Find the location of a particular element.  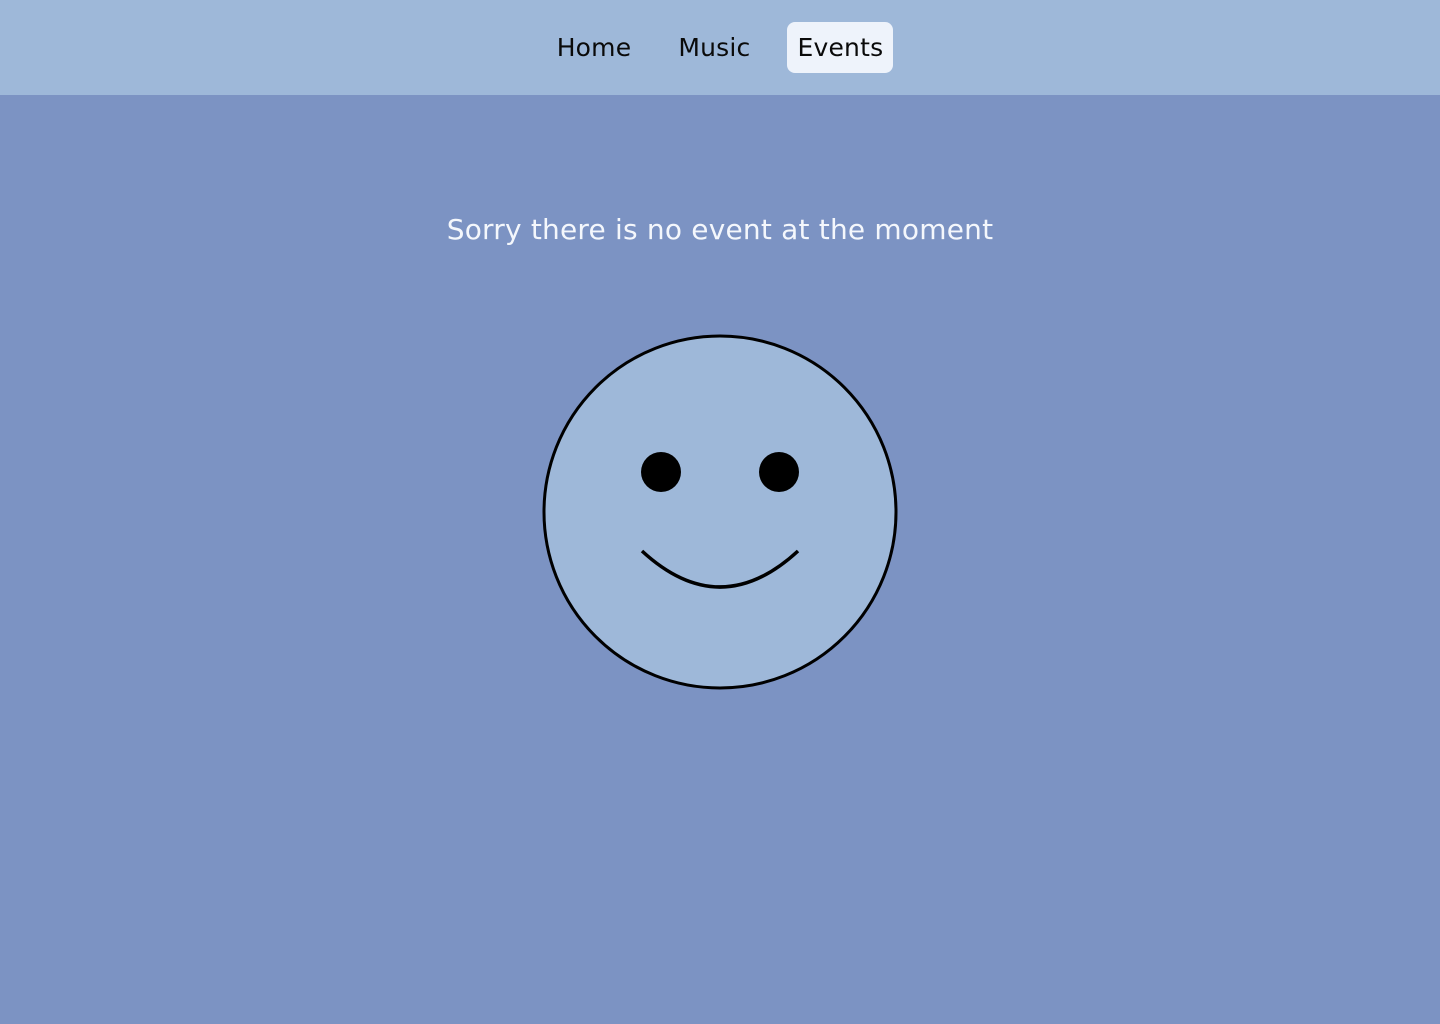

nav-item-music: Music is located at coordinates (714, 47).